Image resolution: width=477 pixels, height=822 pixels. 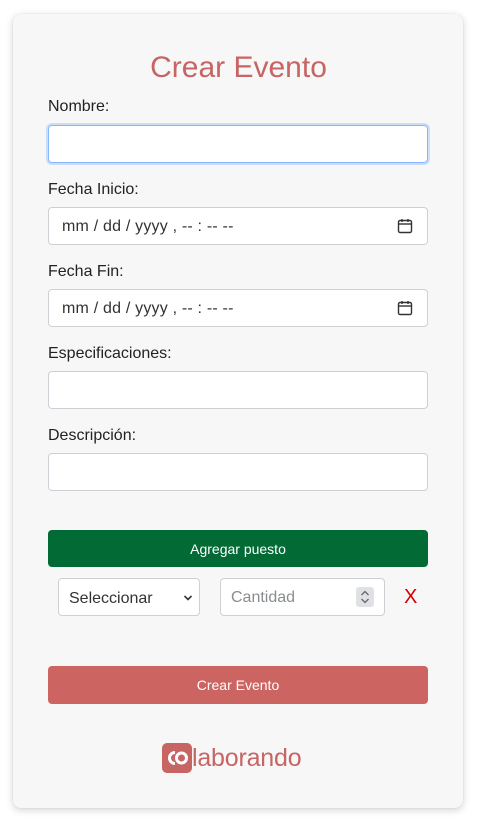 I want to click on quantity-stepper, so click(x=365, y=597).